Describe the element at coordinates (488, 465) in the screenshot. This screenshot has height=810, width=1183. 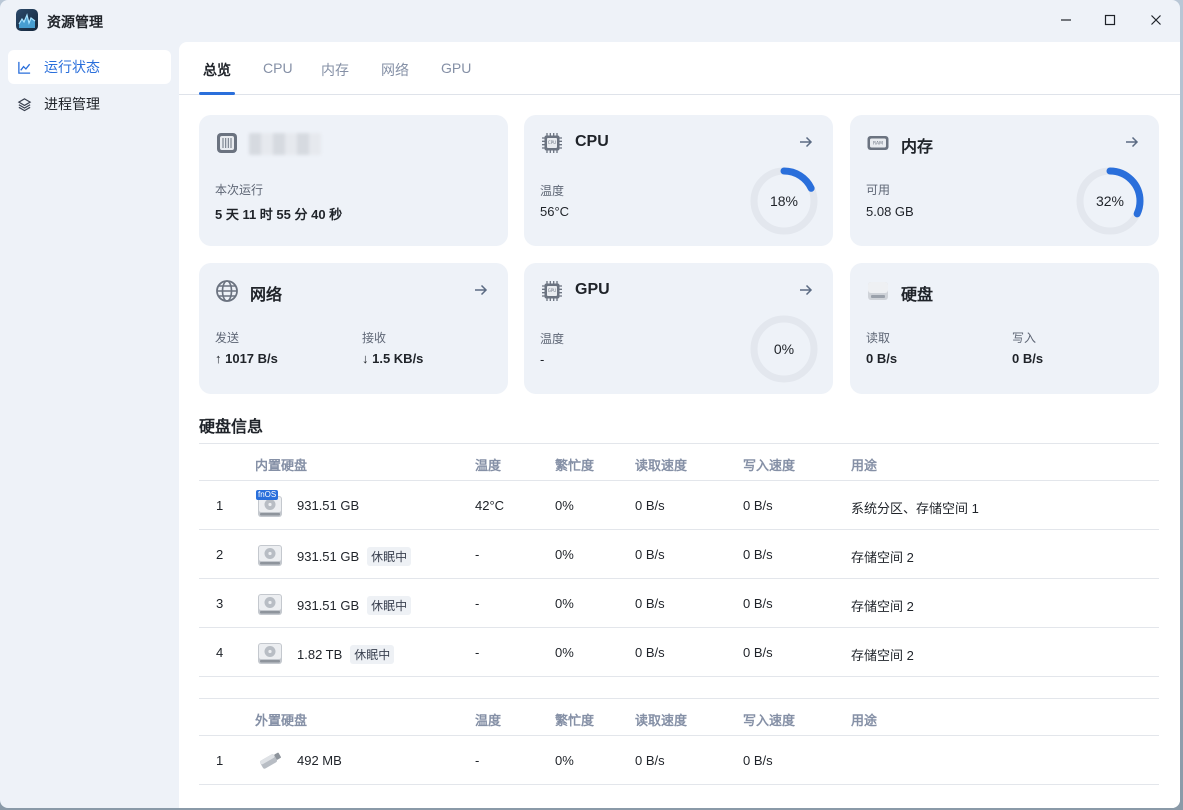
I see `column-header: 温度` at that location.